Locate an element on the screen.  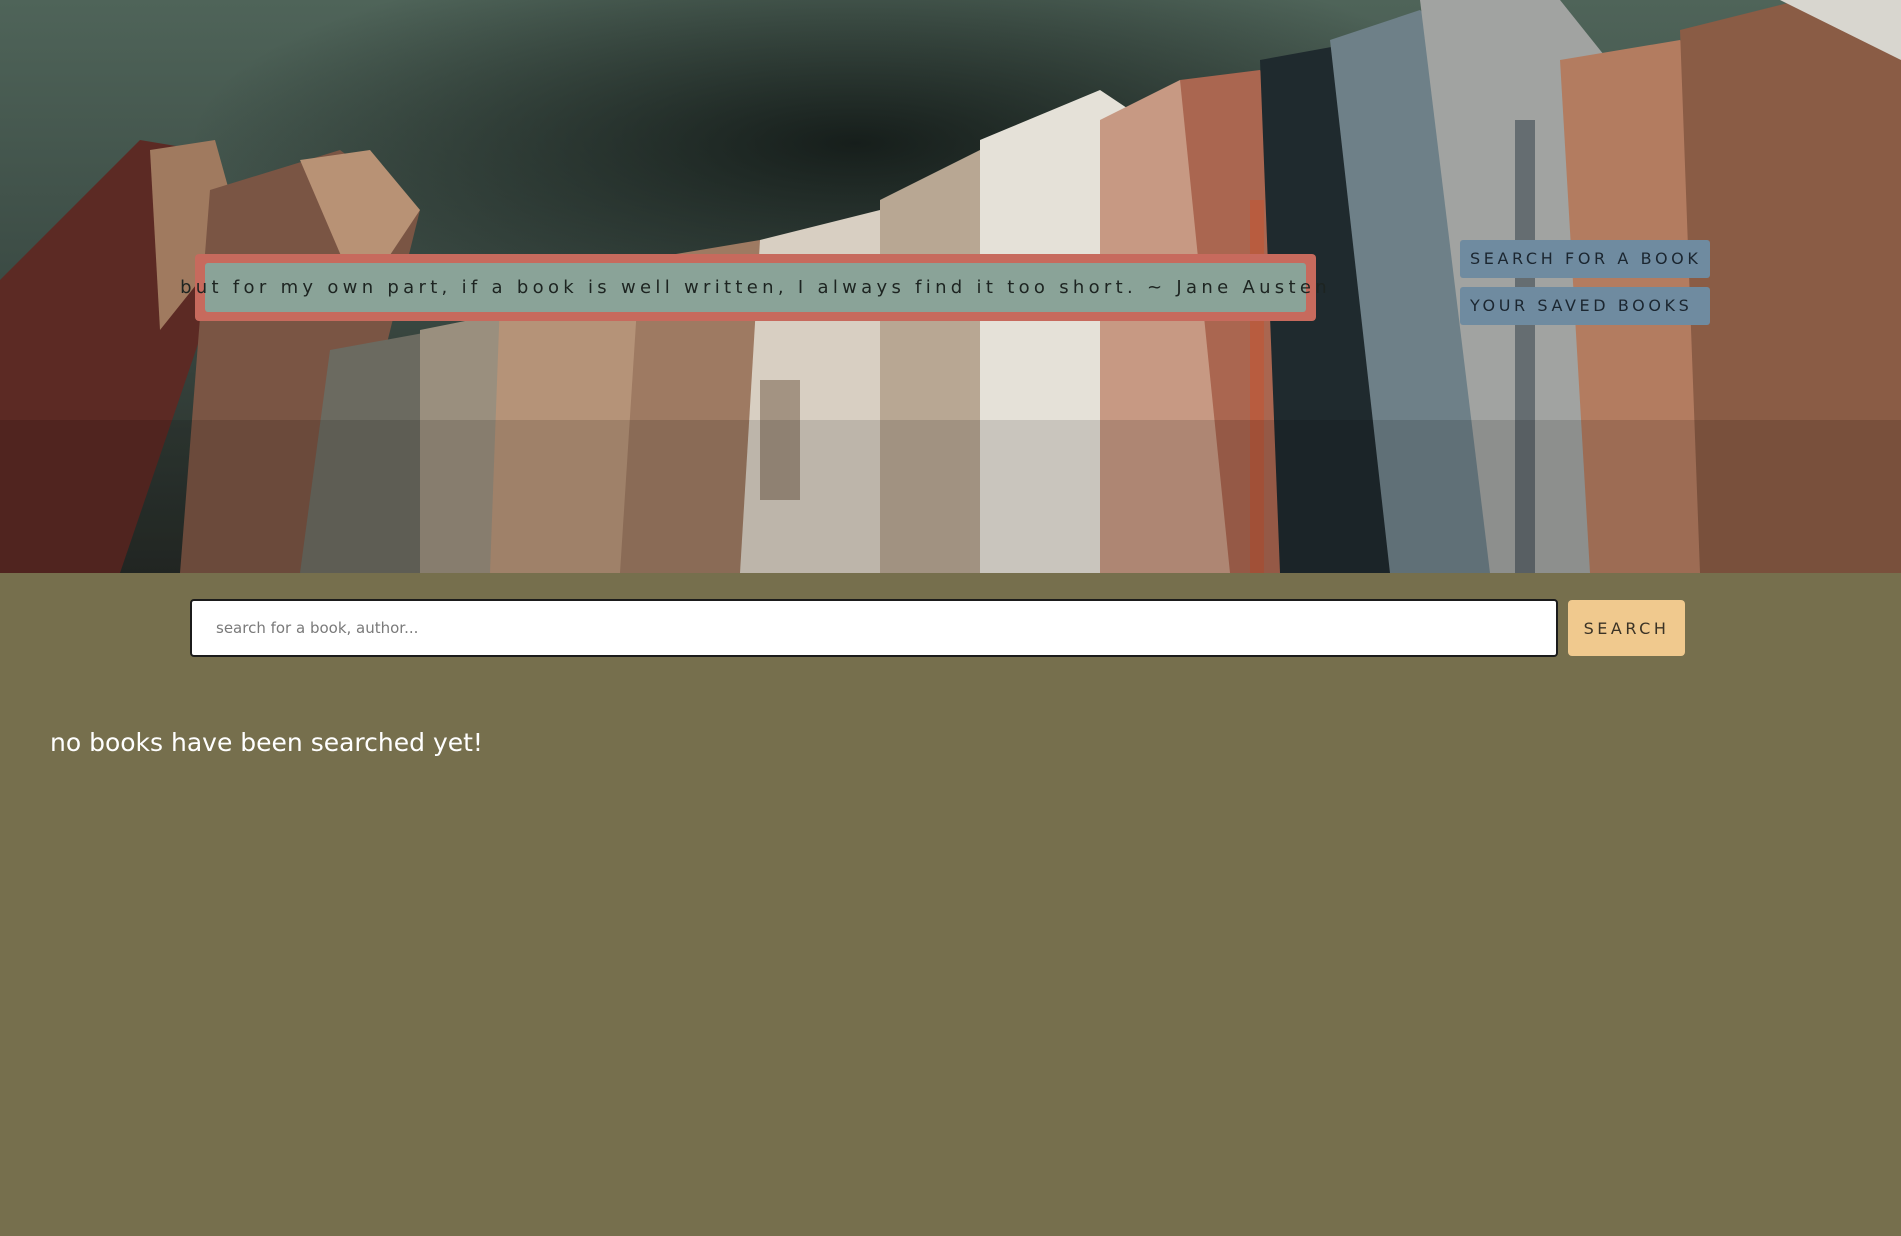
search-bar: SEARCH is located at coordinates (937, 628).